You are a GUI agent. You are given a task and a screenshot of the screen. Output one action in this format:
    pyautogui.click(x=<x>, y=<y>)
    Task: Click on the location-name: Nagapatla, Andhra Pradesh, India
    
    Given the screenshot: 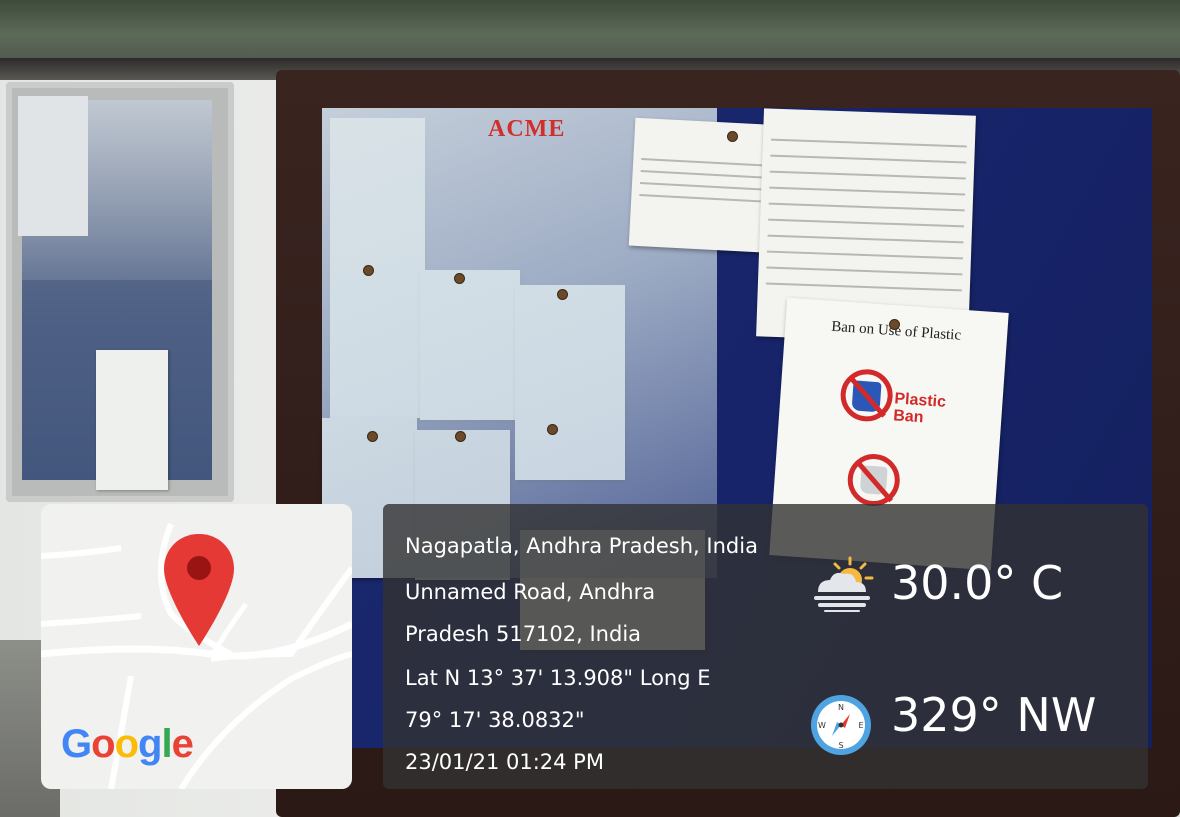 What is the action you would take?
    pyautogui.click(x=581, y=546)
    